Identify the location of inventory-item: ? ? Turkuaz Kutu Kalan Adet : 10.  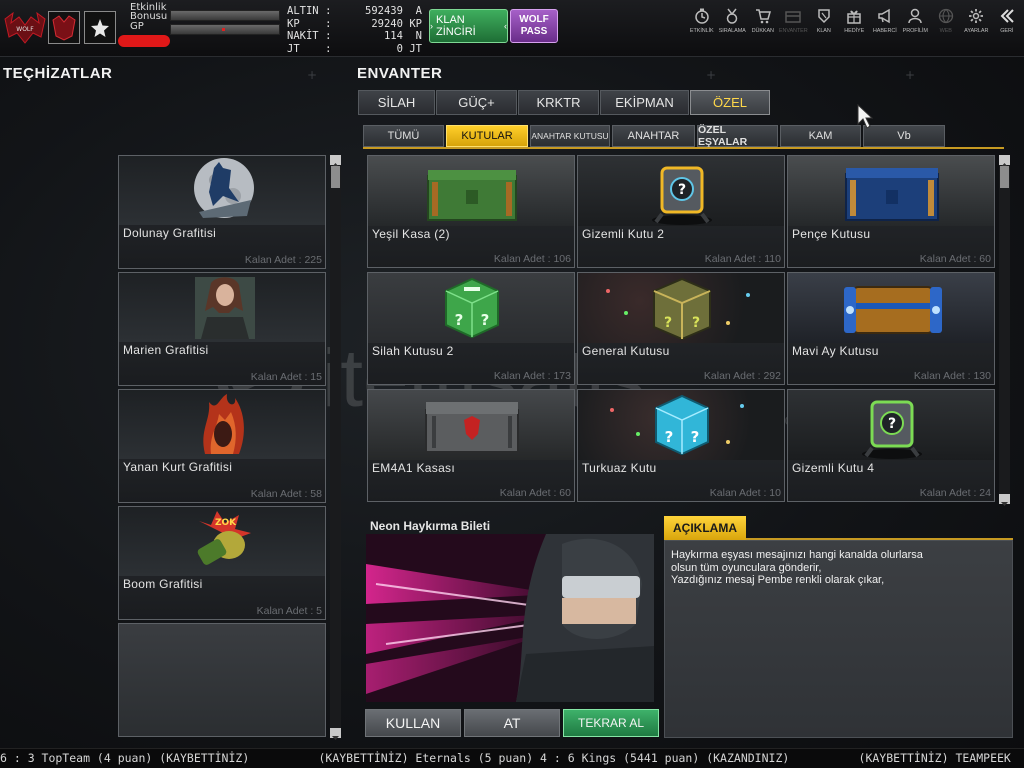
(681, 445).